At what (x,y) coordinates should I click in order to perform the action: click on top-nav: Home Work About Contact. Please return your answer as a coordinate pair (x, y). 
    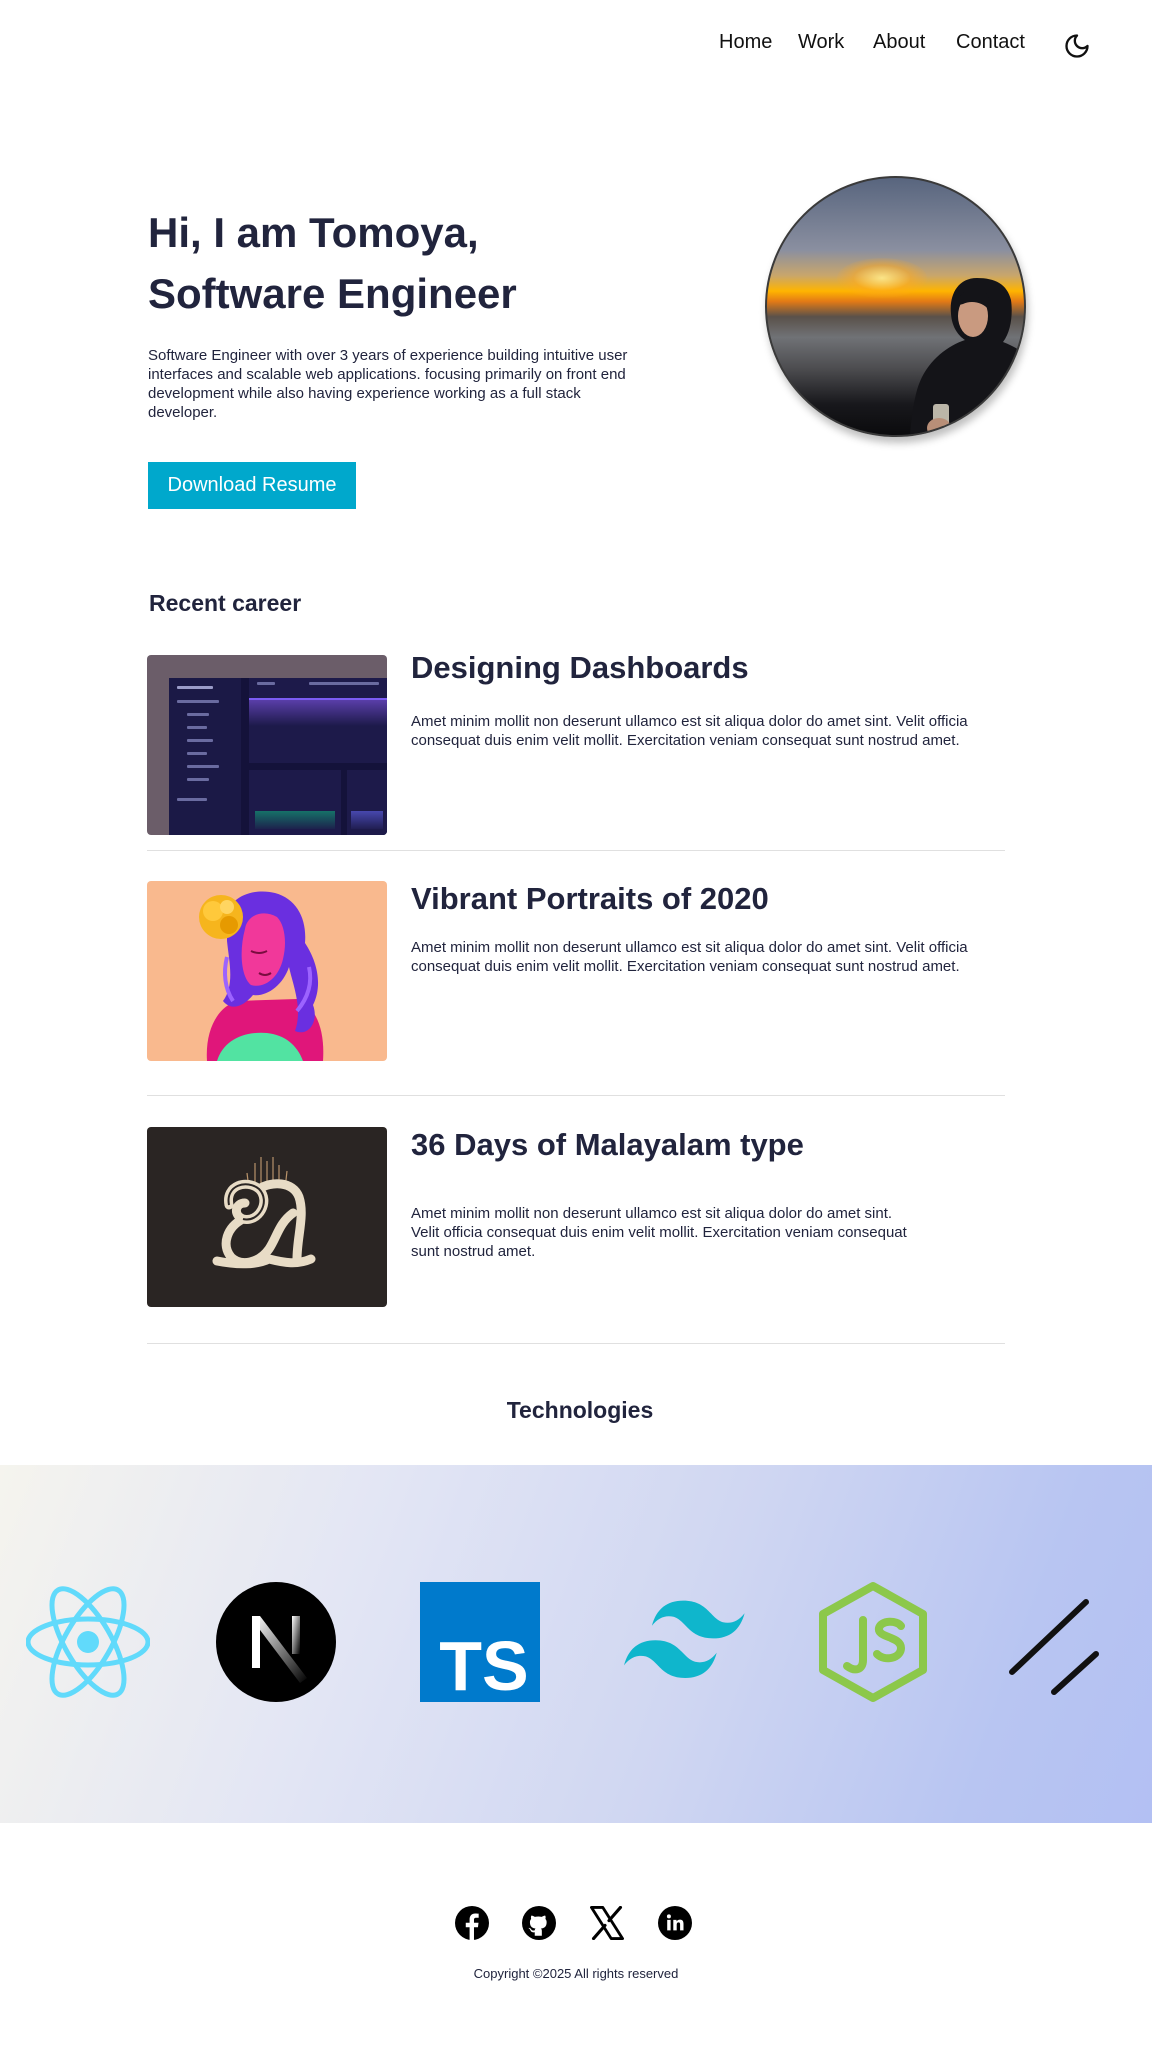
    Looking at the image, I should click on (576, 45).